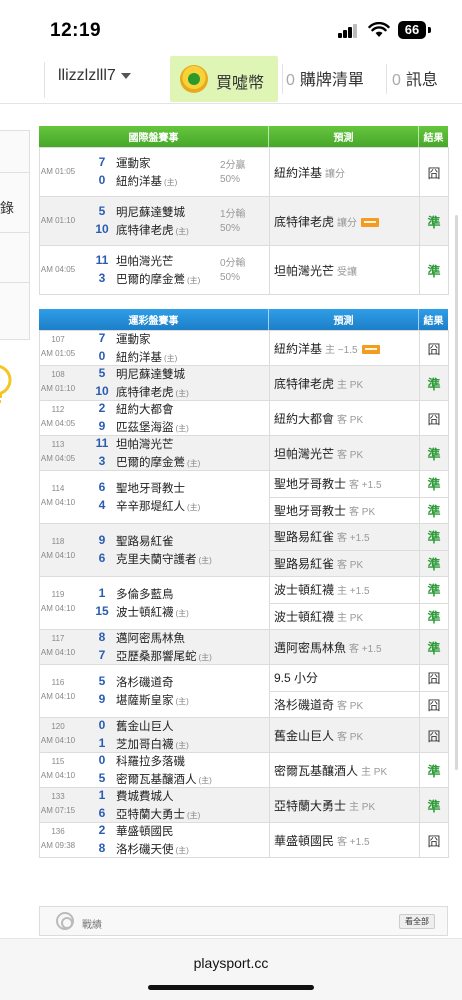  I want to click on target-icon, so click(65, 921).